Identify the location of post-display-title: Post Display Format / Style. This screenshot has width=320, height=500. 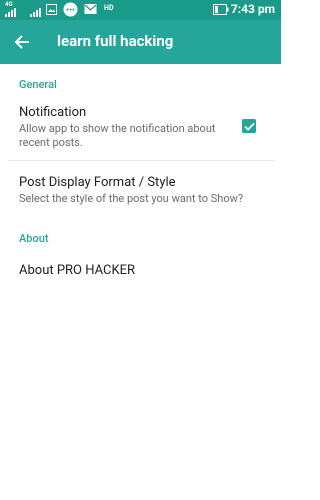
(97, 182).